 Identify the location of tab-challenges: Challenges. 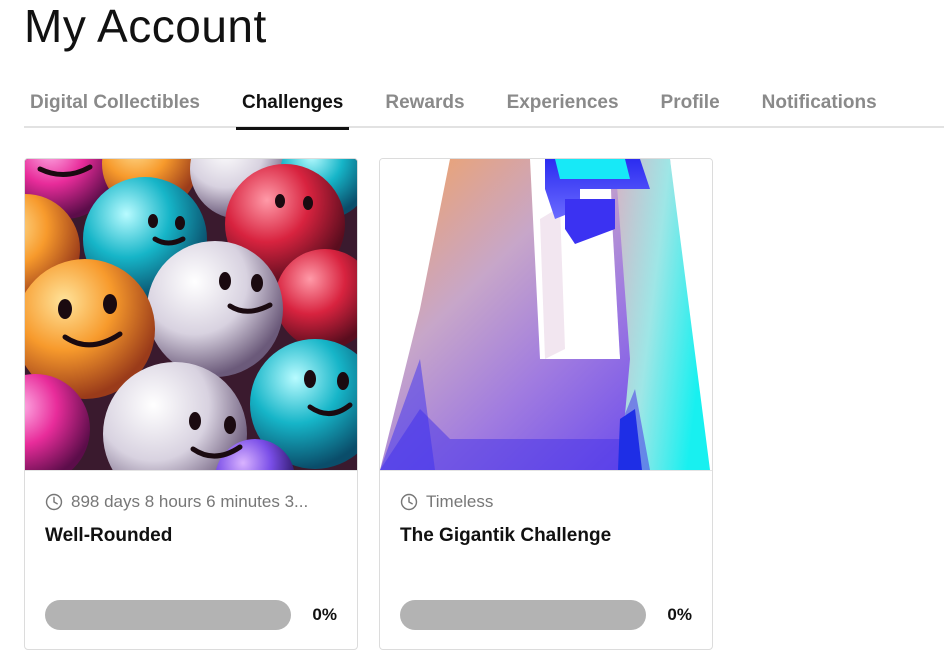
(292, 107).